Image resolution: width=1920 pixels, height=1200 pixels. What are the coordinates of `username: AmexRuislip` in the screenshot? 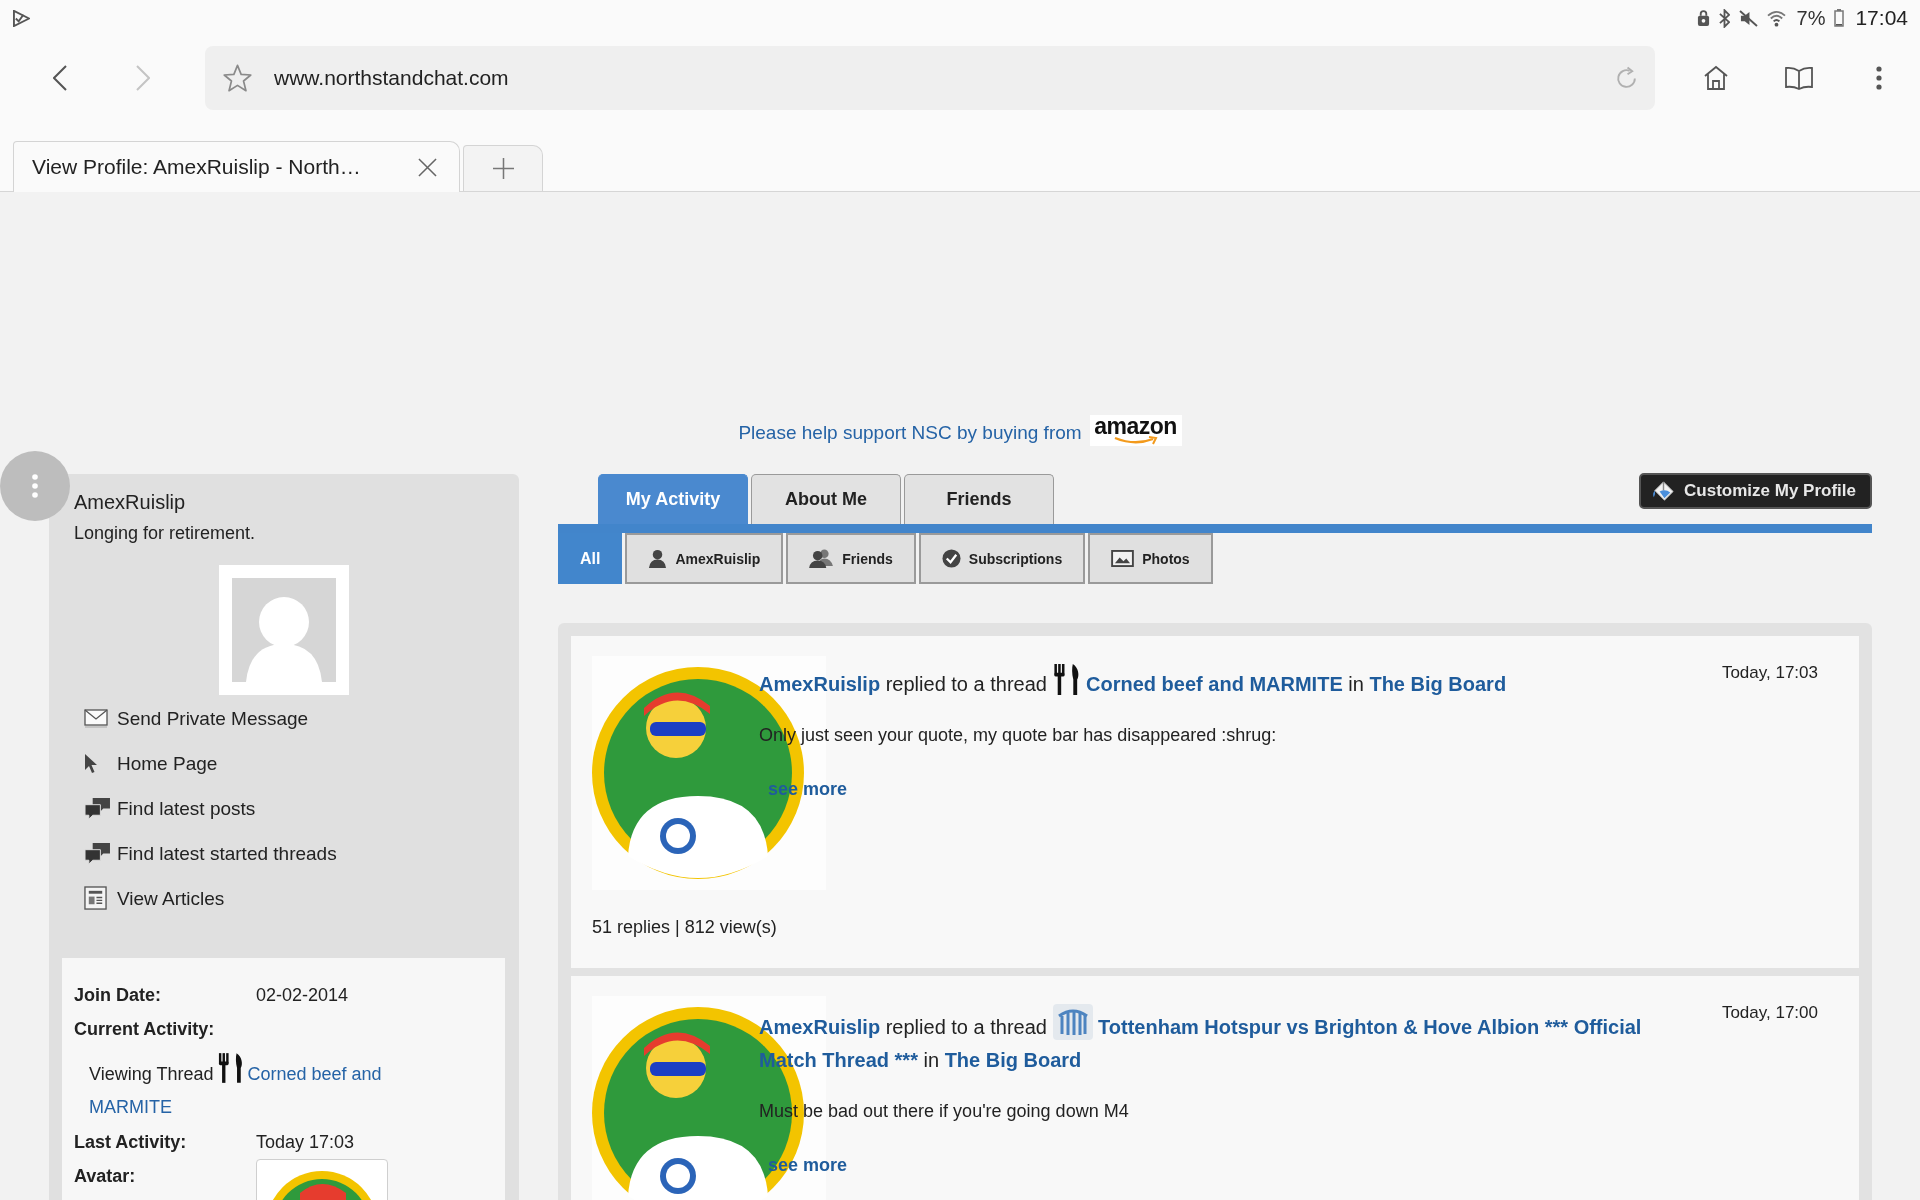 It's located at (130, 502).